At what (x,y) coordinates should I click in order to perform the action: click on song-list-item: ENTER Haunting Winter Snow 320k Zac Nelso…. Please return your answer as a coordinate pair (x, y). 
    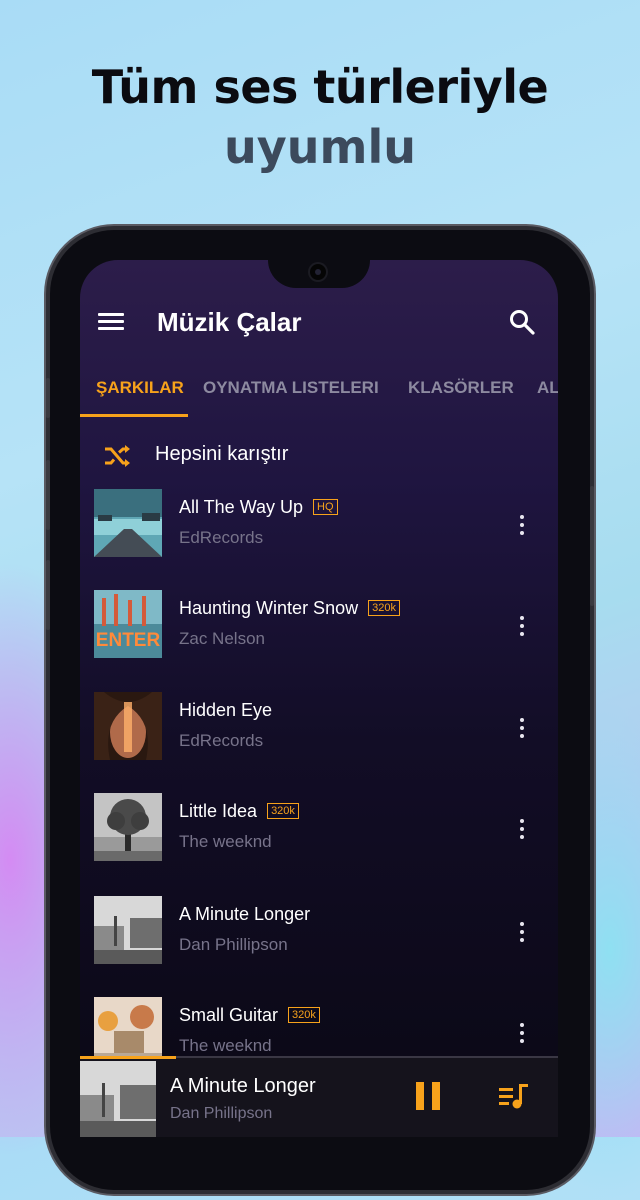
    Looking at the image, I should click on (319, 626).